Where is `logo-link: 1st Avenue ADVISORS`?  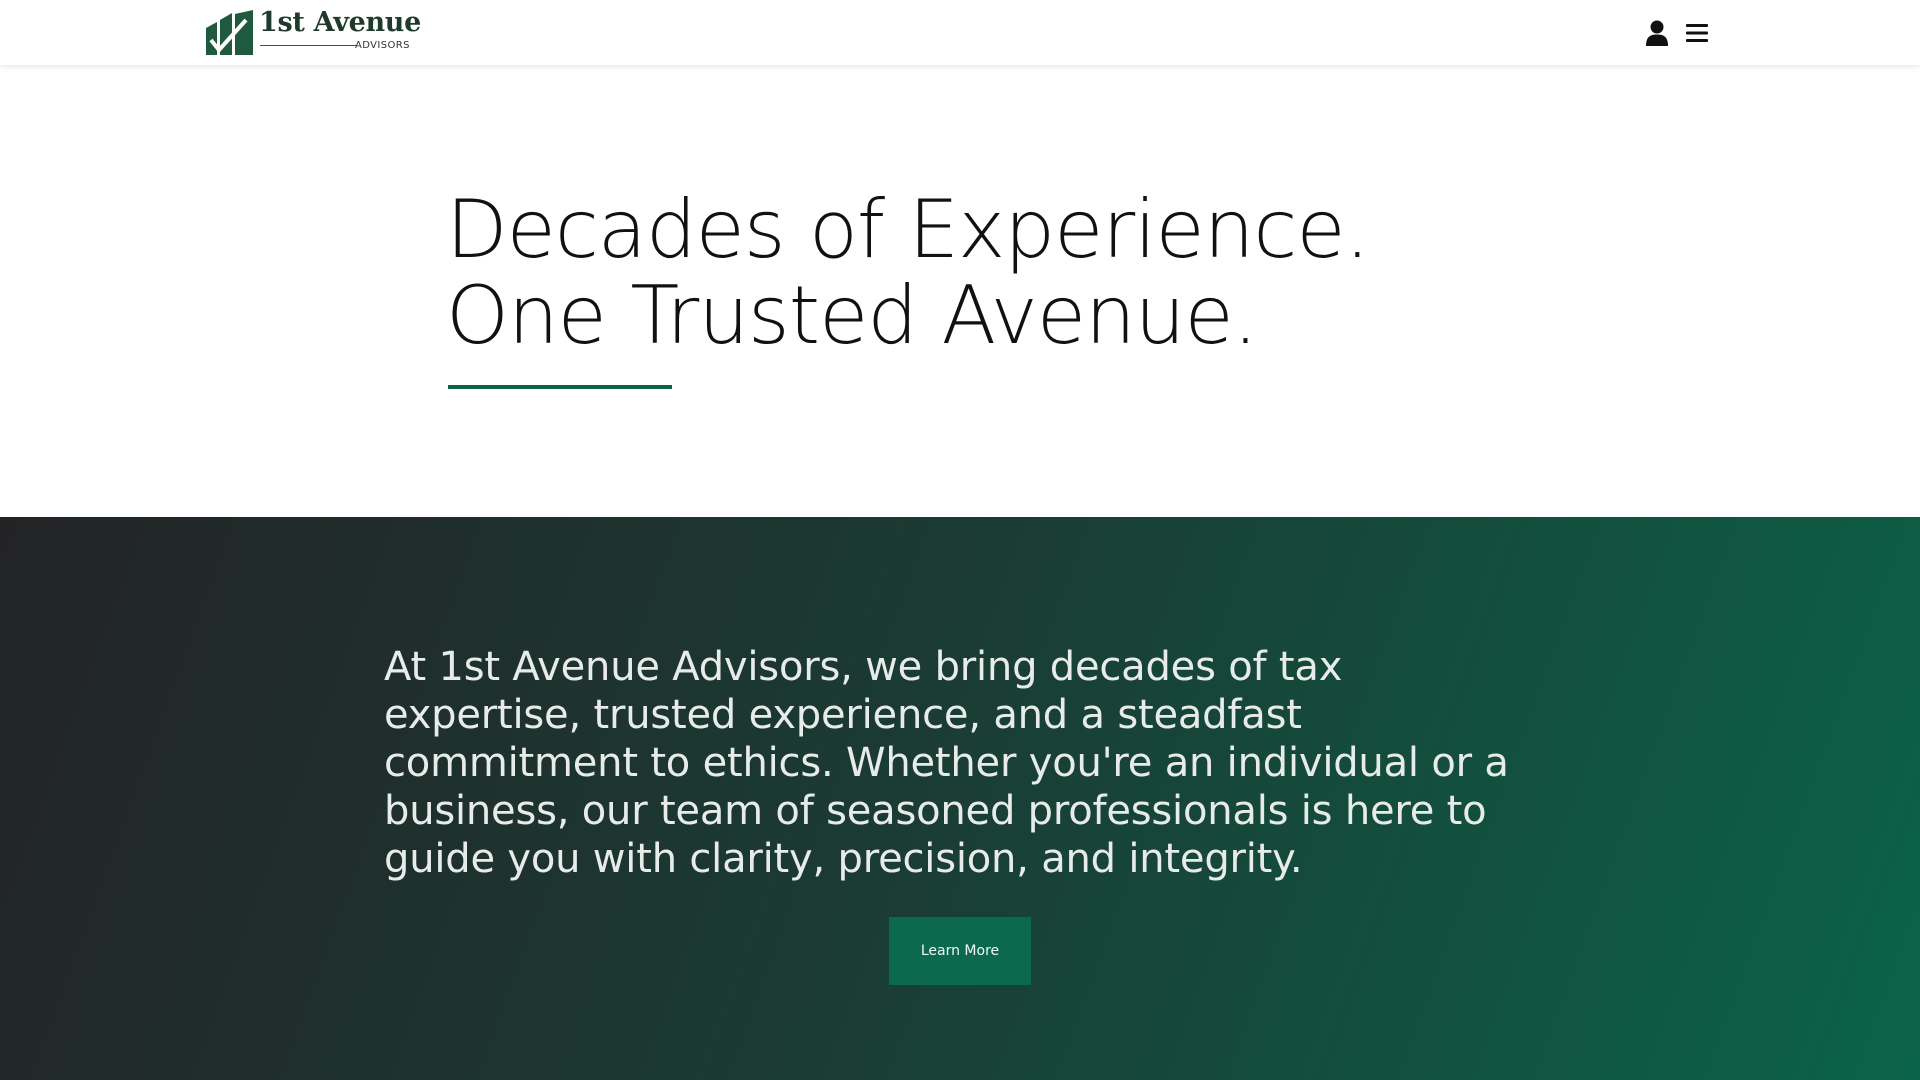
logo-link: 1st Avenue ADVISORS is located at coordinates (313, 32).